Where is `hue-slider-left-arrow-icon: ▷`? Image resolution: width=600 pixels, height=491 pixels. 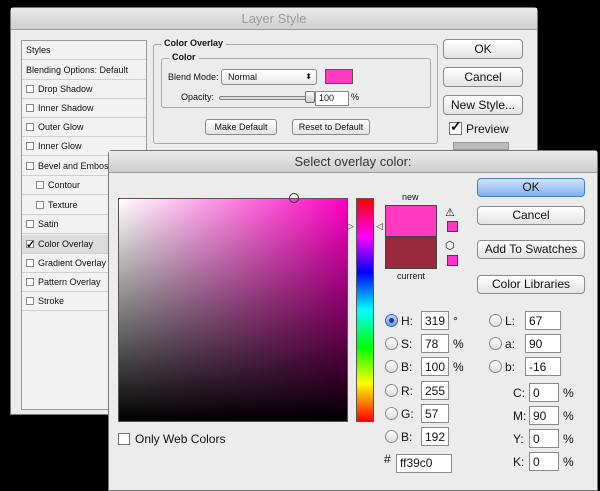
hue-slider-left-arrow-icon: ▷ is located at coordinates (350, 226).